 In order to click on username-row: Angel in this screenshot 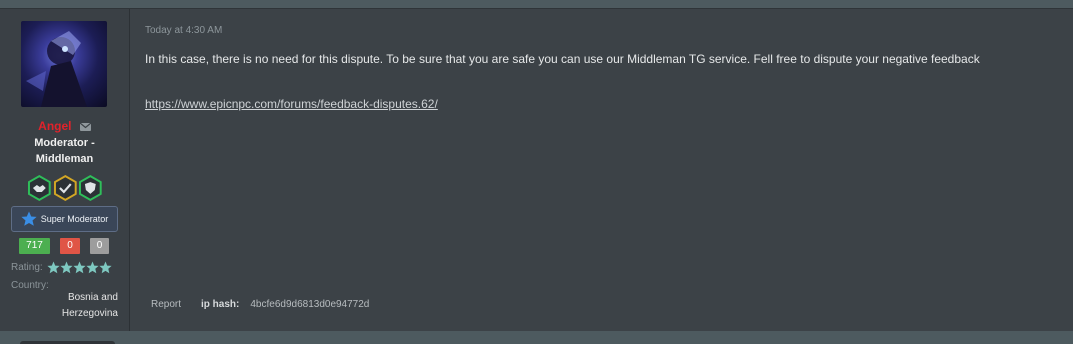, I will do `click(64, 126)`.